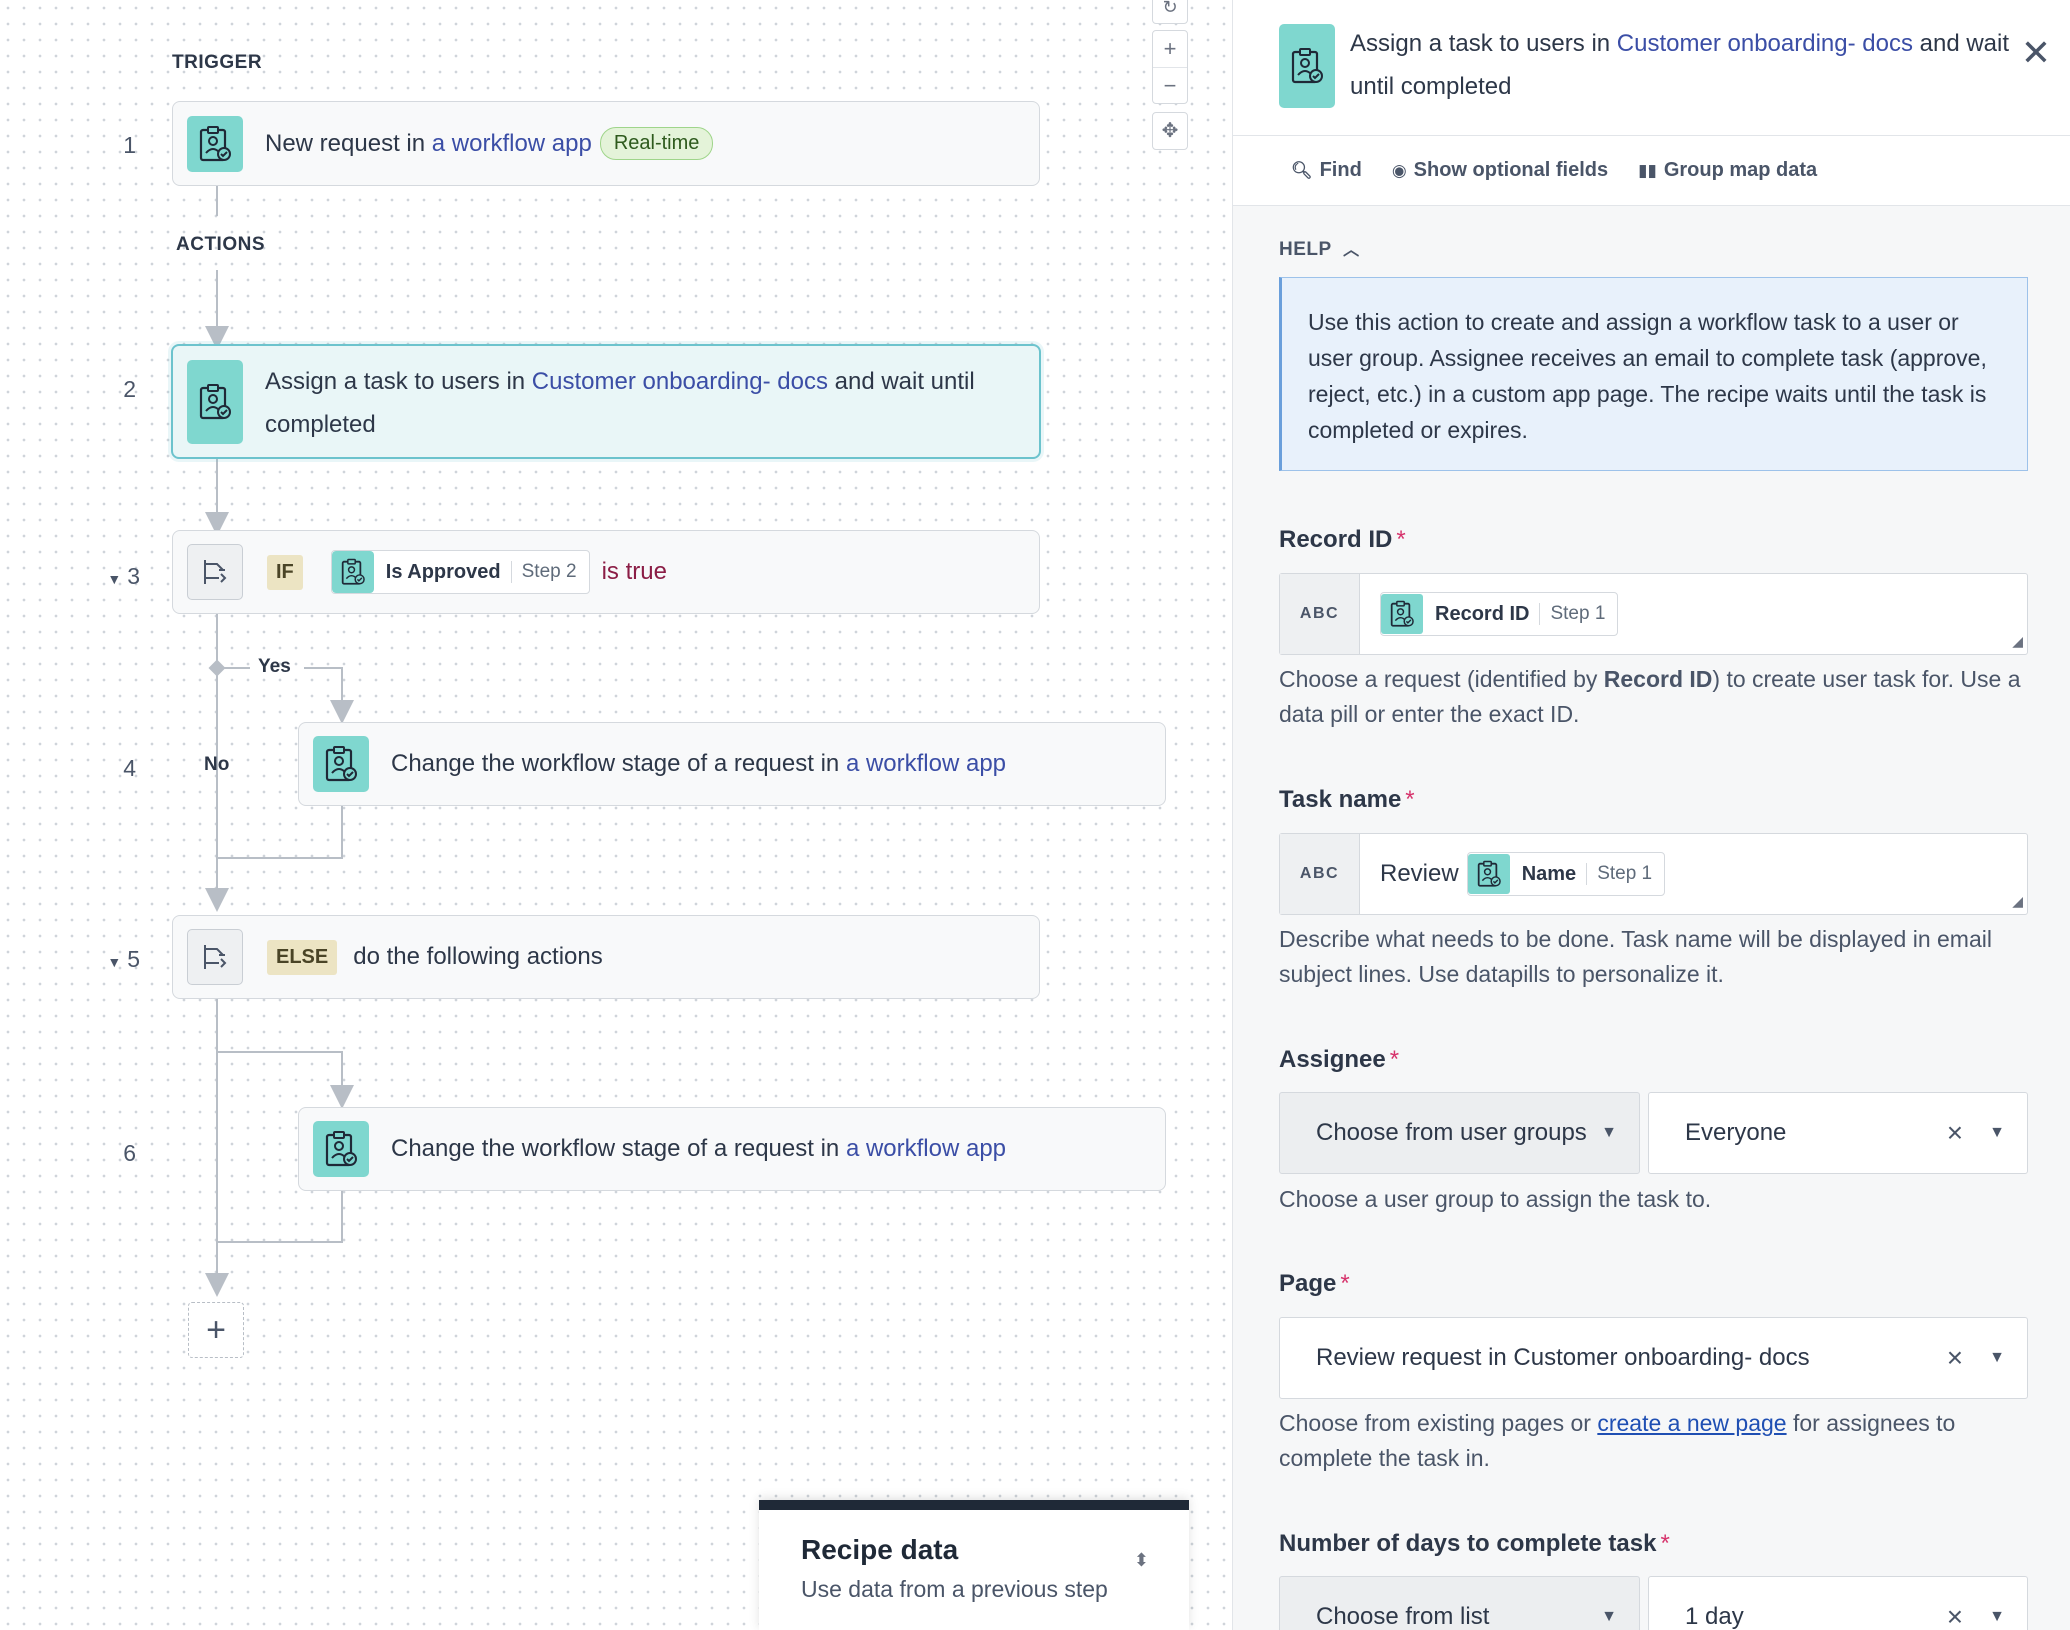 This screenshot has height=1630, width=2070. I want to click on zoom-reset-control: ↻, so click(1170, 12).